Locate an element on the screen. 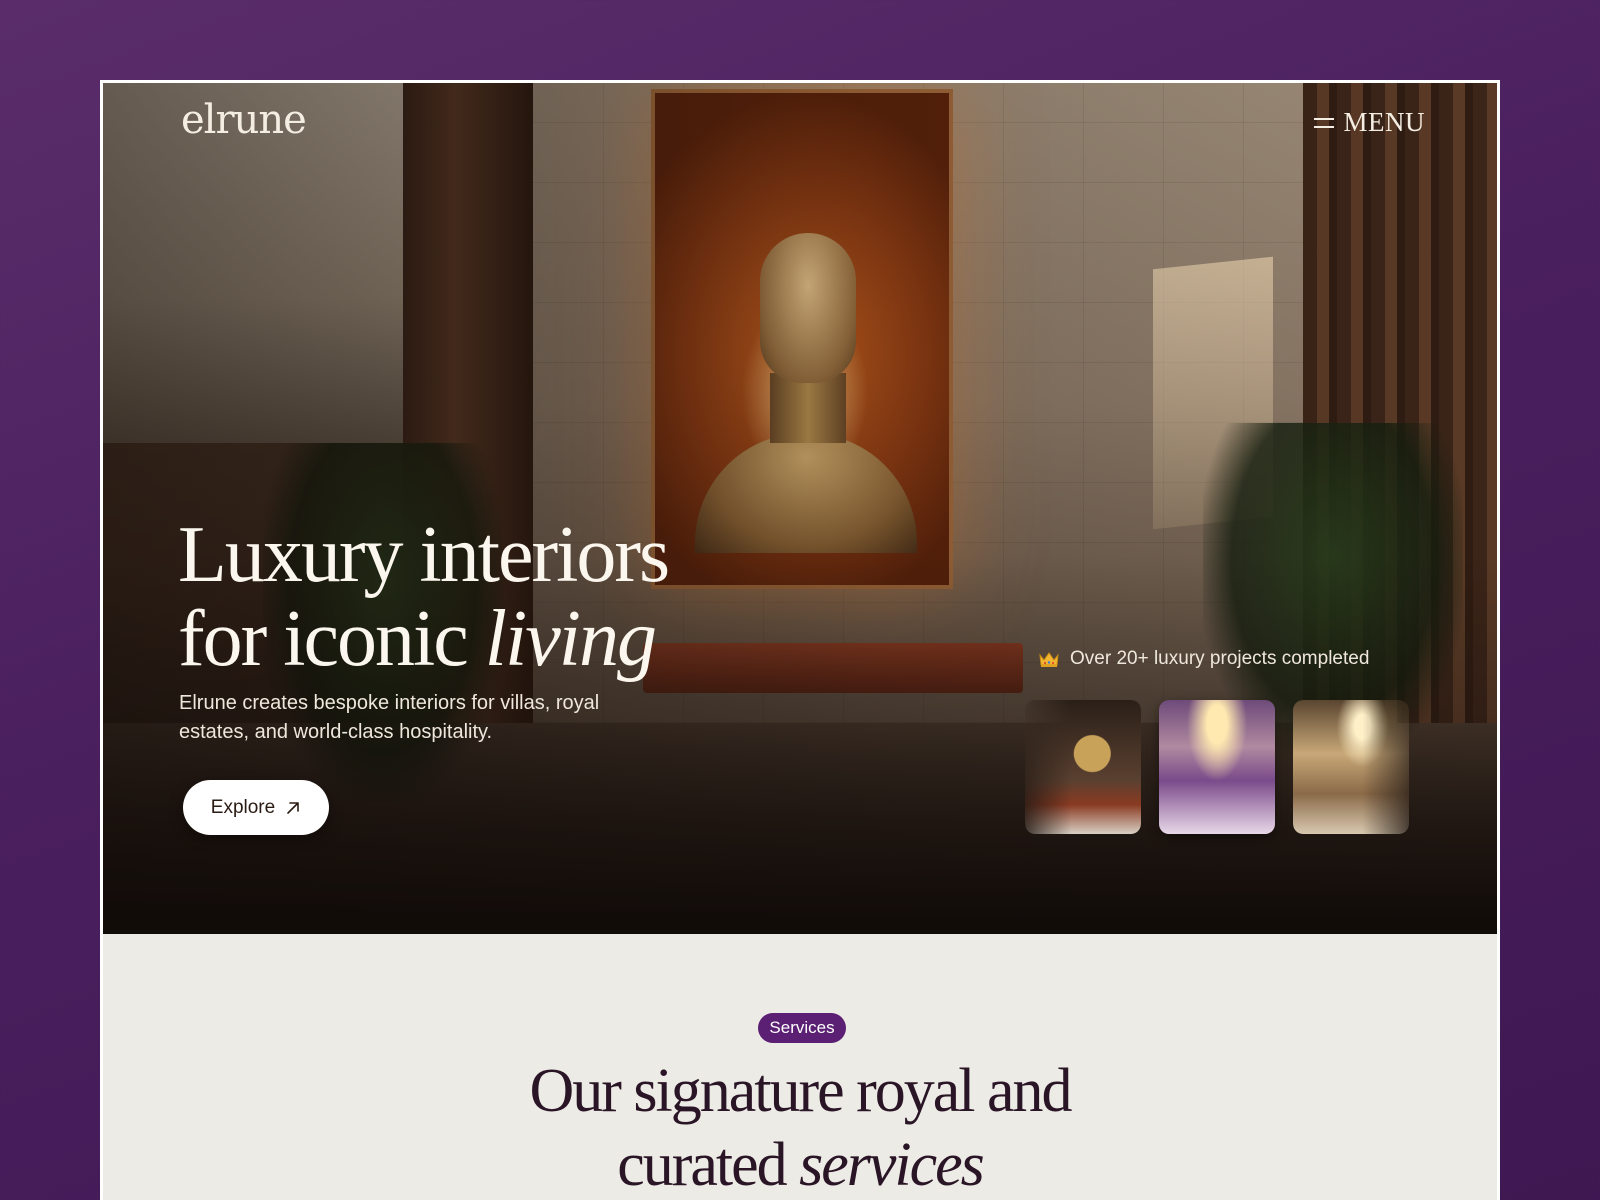 This screenshot has width=1600, height=1200. site-logo: elrune is located at coordinates (244, 120).